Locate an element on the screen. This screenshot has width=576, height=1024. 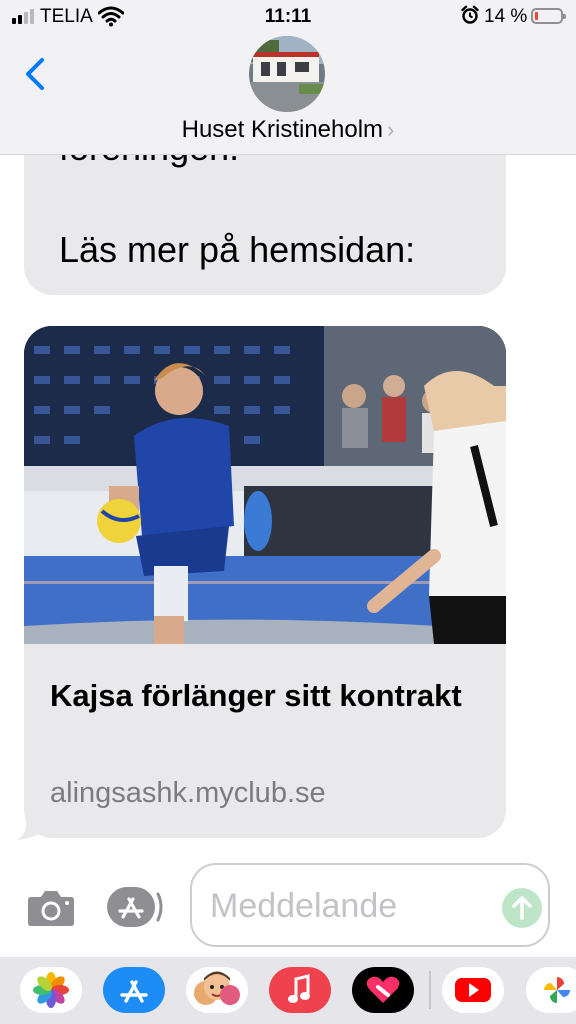
alarm-icon is located at coordinates (470, 14).